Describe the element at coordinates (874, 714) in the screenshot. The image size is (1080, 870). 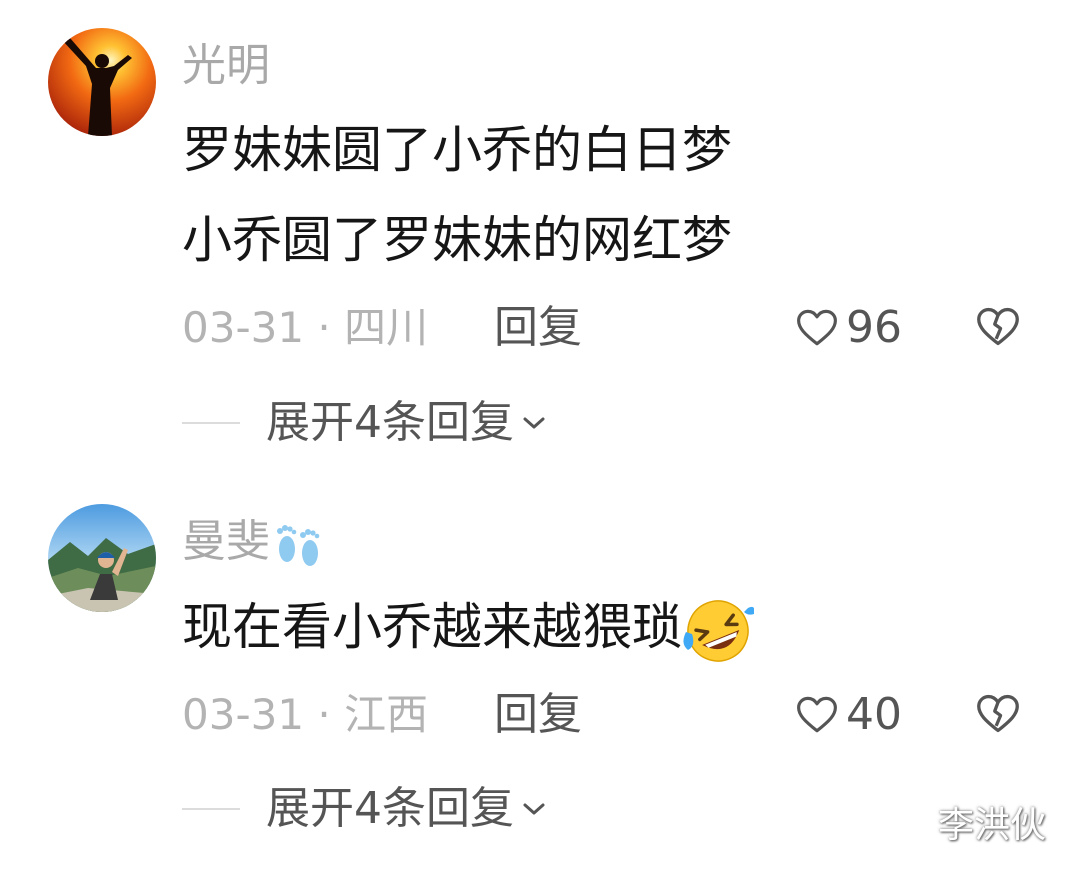
I see `like-count: 40` at that location.